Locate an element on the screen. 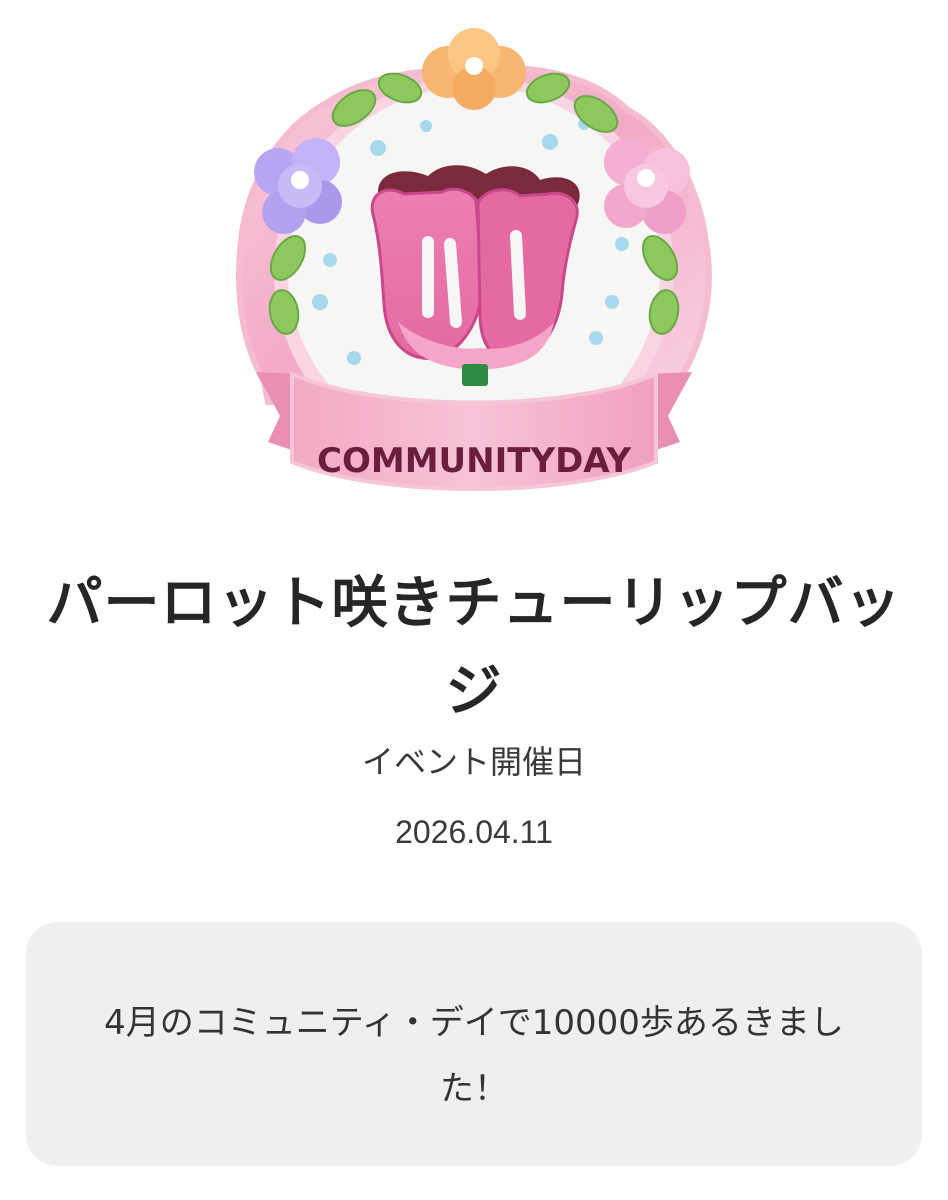  pink-flower is located at coordinates (647, 186).